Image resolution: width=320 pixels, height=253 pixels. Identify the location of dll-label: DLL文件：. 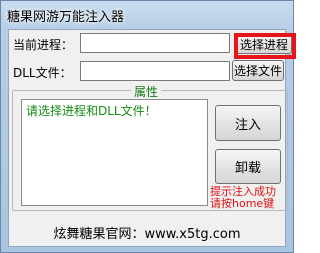
(42, 73).